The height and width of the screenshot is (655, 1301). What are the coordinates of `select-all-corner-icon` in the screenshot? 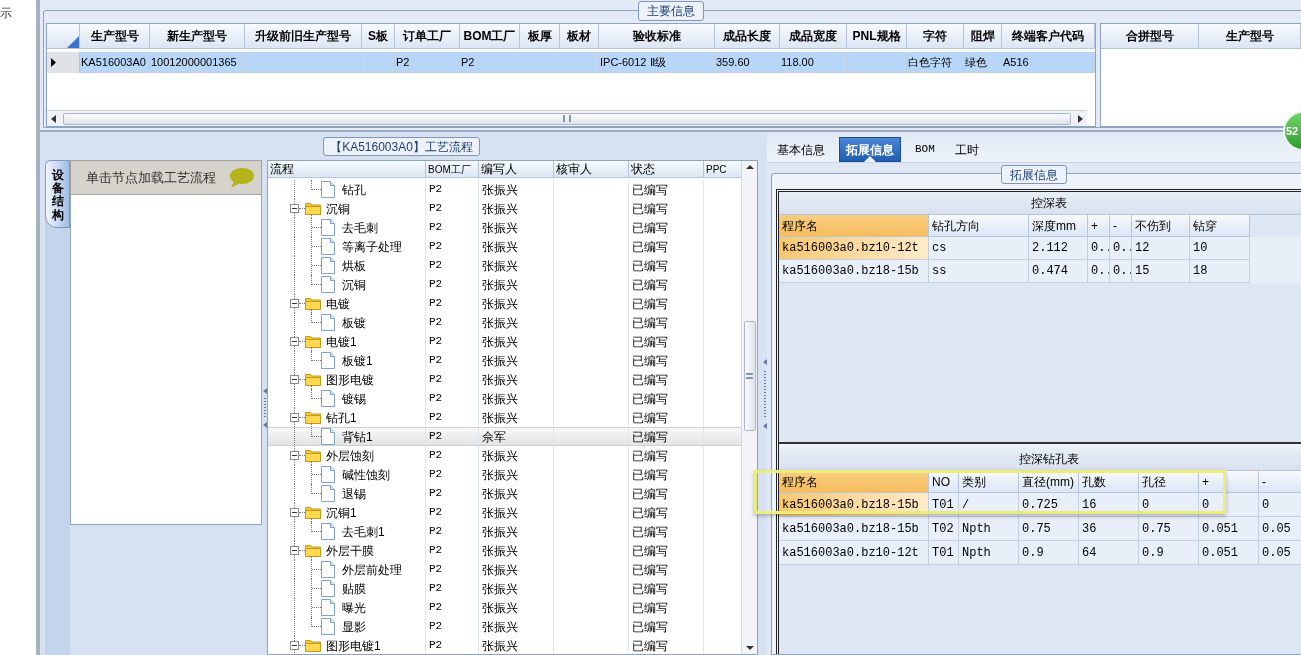 It's located at (73, 42).